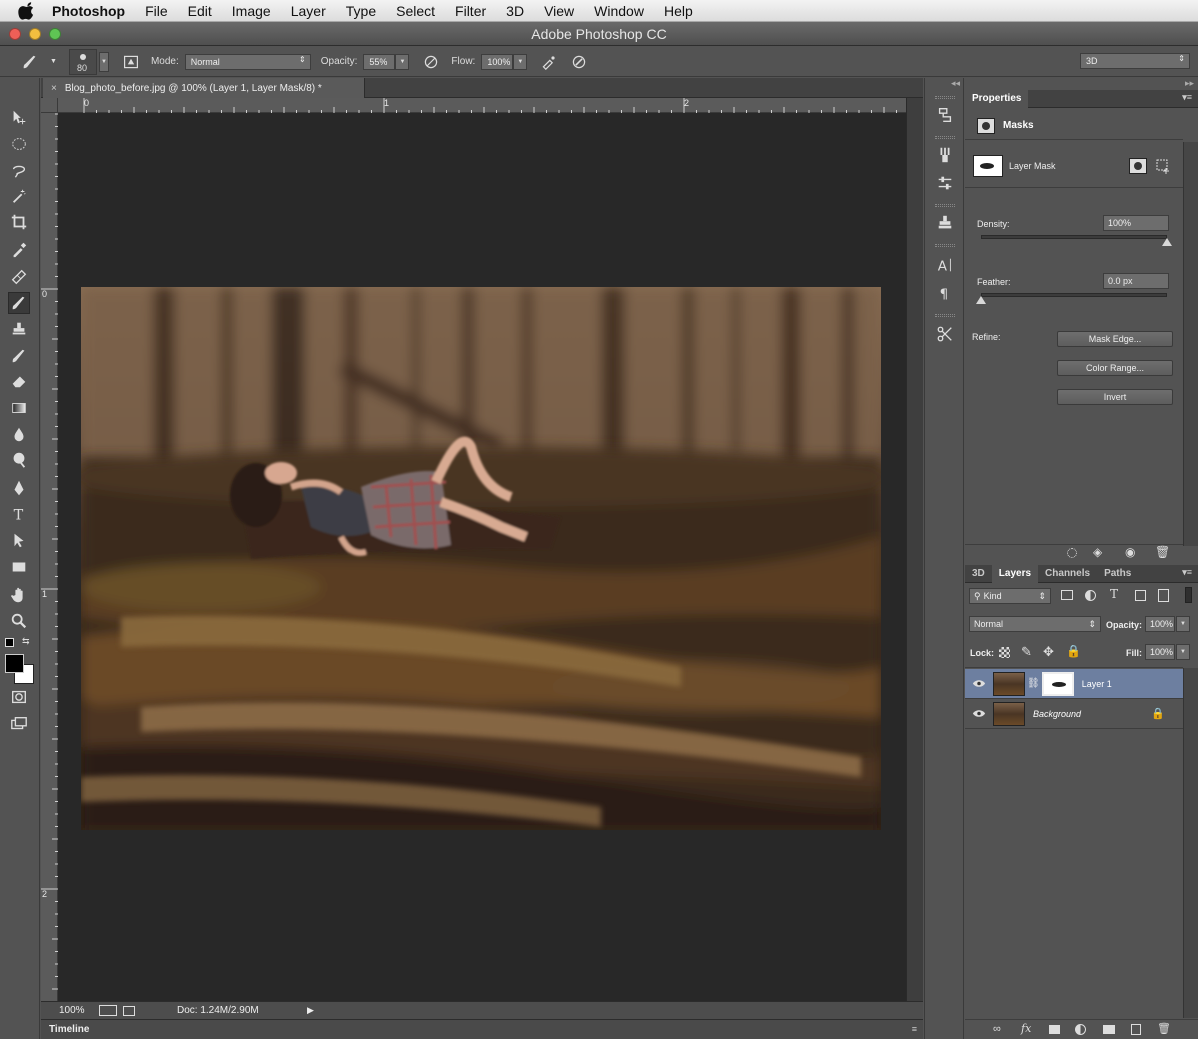 This screenshot has width=1198, height=1039. I want to click on lock-pixels-icon: ✎, so click(1026, 652).